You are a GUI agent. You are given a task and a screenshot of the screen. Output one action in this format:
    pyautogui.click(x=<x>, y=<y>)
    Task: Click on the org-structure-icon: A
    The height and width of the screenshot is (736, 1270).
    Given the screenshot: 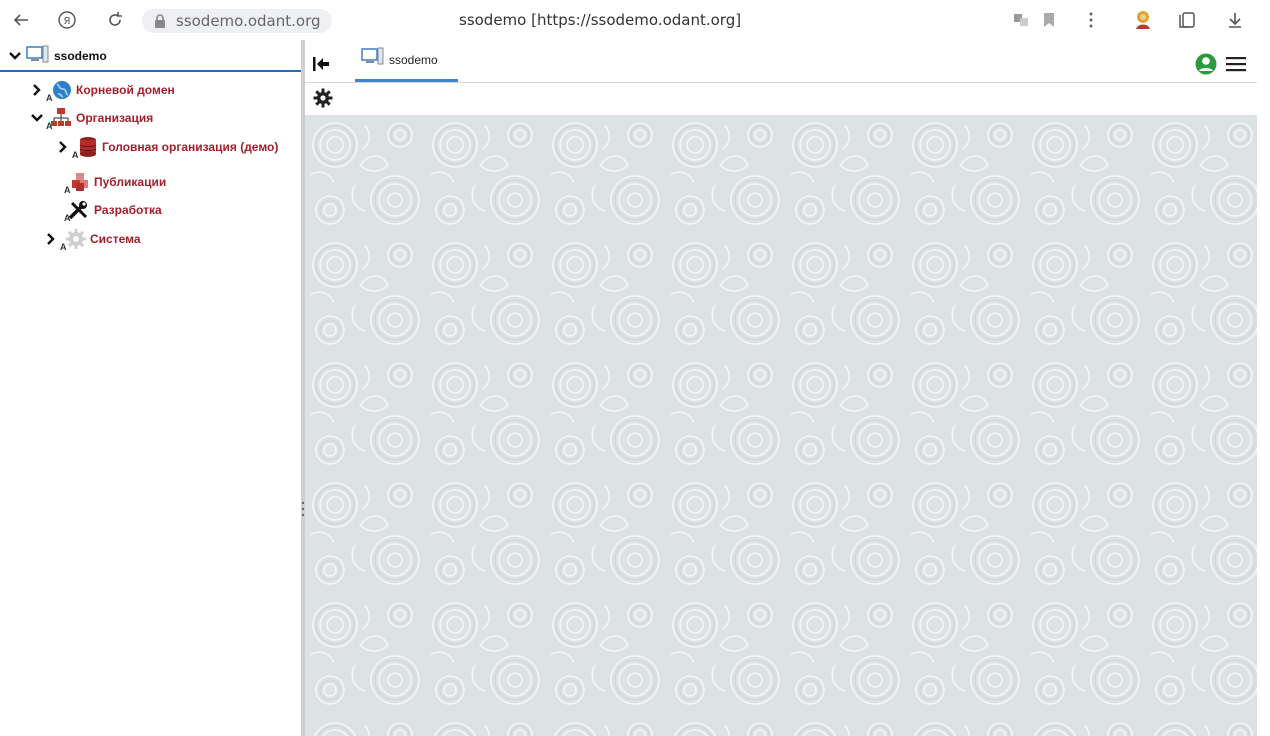 What is the action you would take?
    pyautogui.click(x=59, y=119)
    